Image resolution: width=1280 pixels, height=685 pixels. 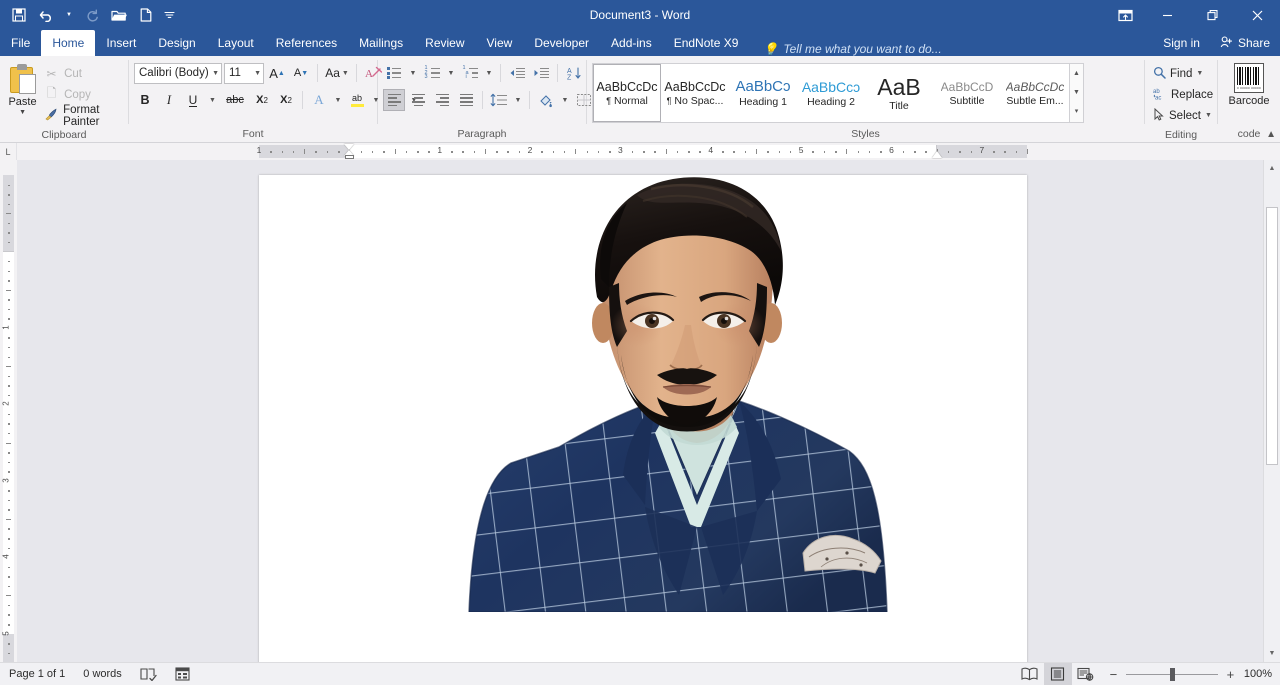 I want to click on shading-dropdown-icon: ▼, so click(x=565, y=100).